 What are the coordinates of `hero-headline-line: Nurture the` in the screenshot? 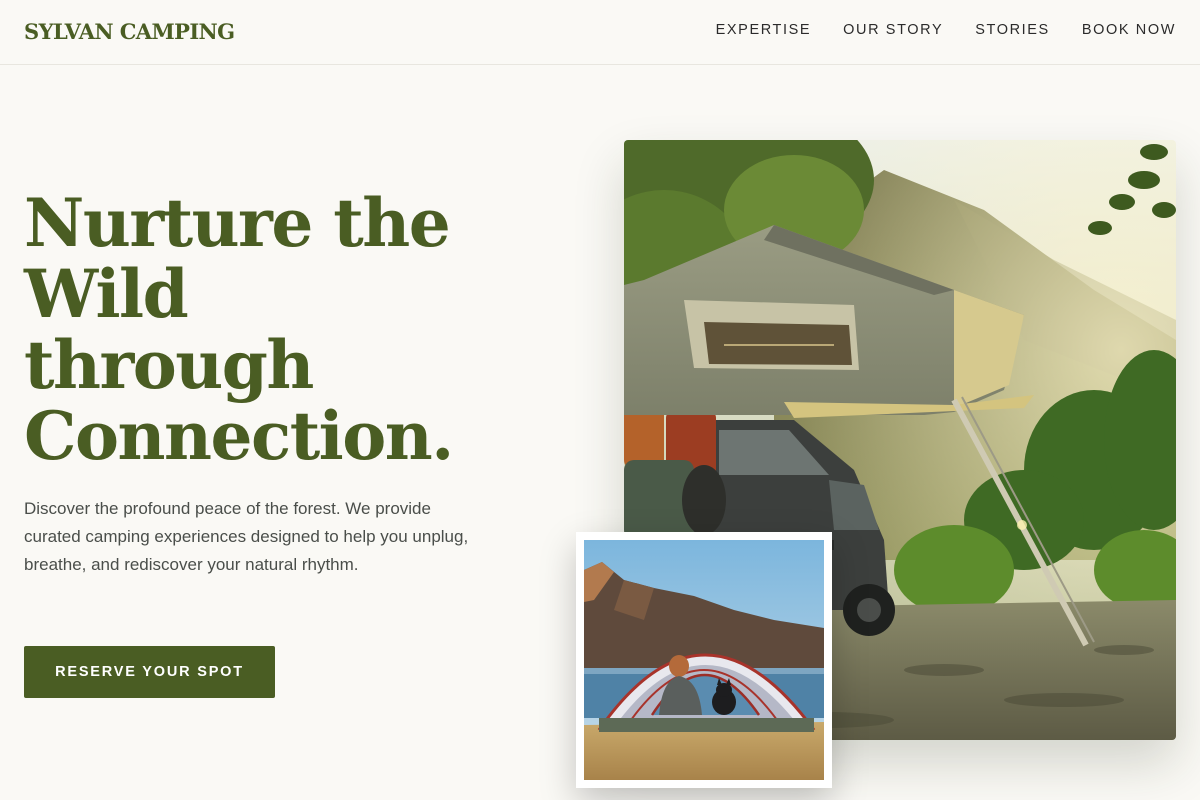 It's located at (237, 223).